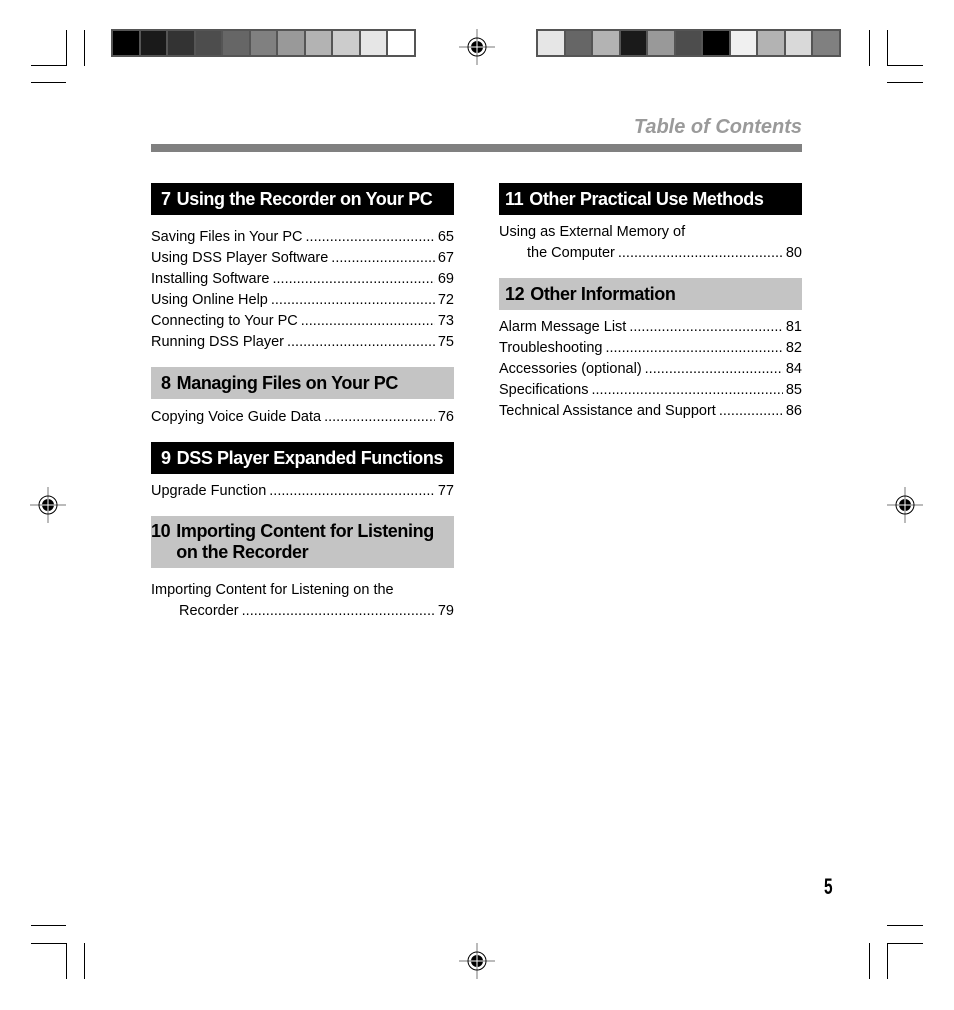 The width and height of the screenshot is (954, 1010). What do you see at coordinates (302, 300) in the screenshot?
I see `toc-entry: Using Online Help 72` at bounding box center [302, 300].